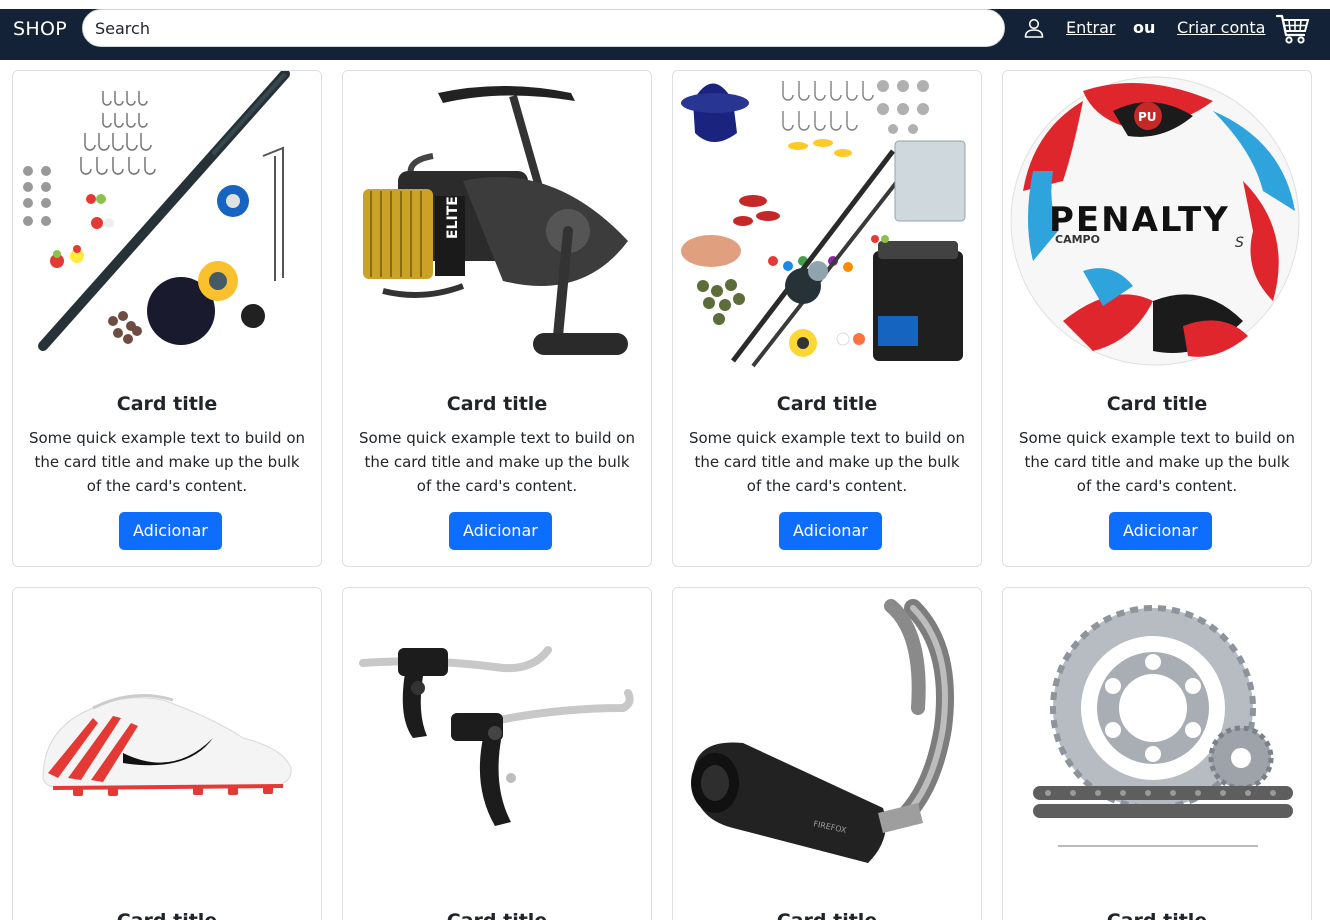  What do you see at coordinates (1293, 29) in the screenshot?
I see `cart-icon` at bounding box center [1293, 29].